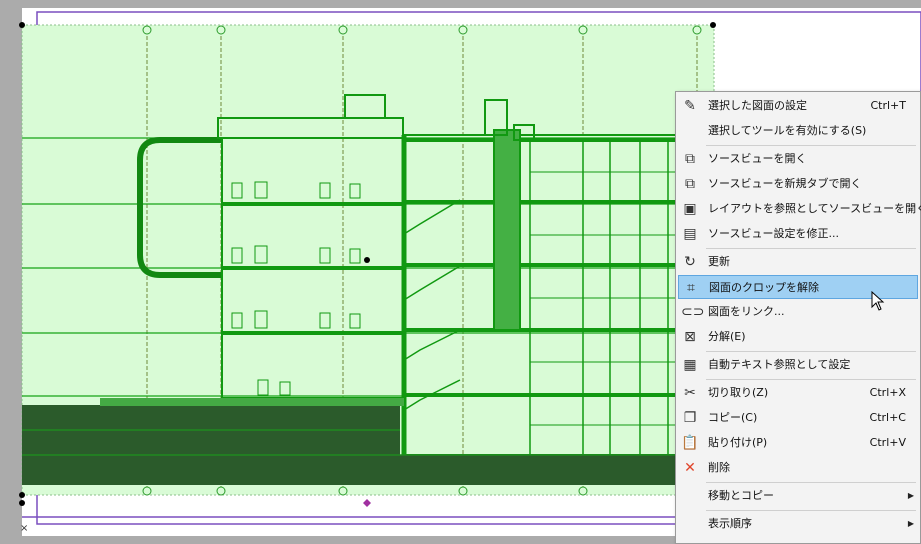 The height and width of the screenshot is (544, 921). I want to click on menu-item-label: レイアウトを参照としてソースビューを開く, so click(814, 208).